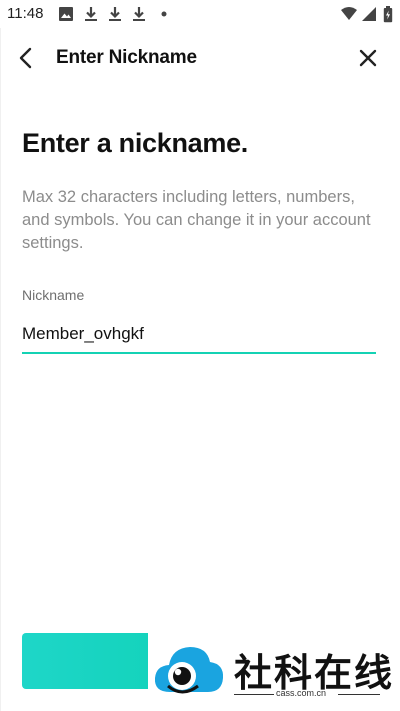 The height and width of the screenshot is (711, 400). Describe the element at coordinates (53, 295) in the screenshot. I see `nickname-label: Nickname` at that location.